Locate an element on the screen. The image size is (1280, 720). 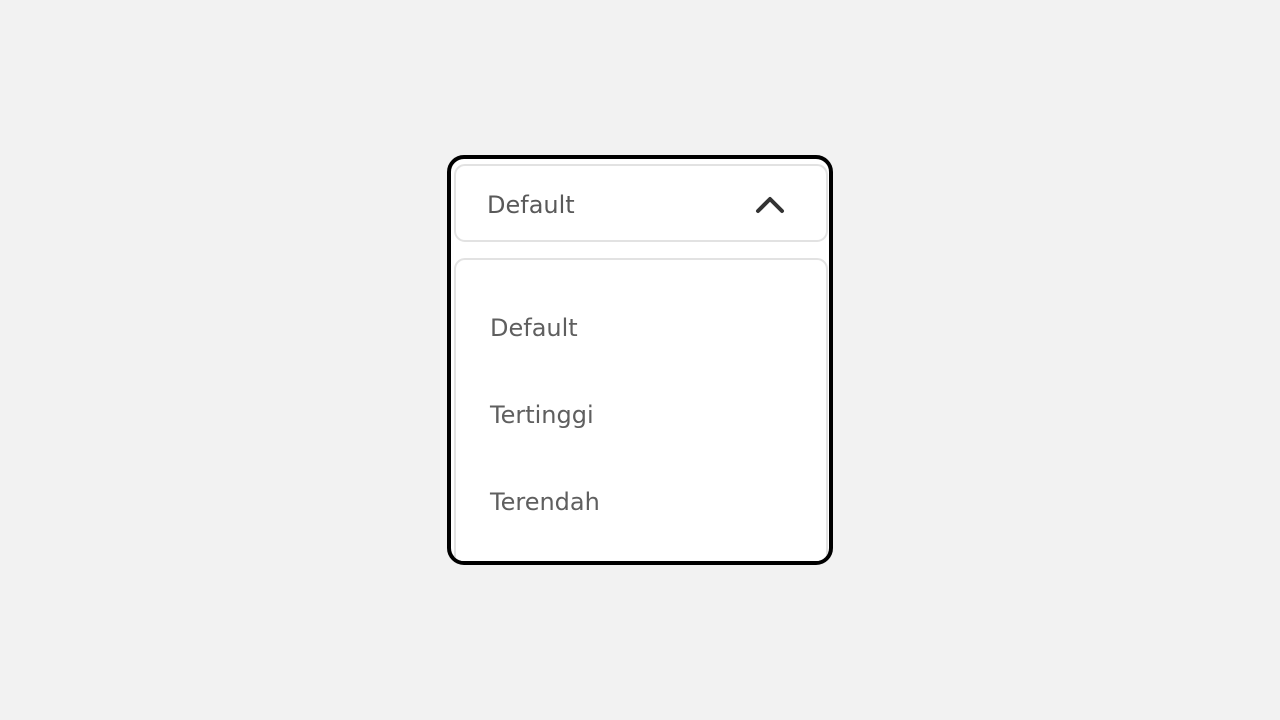
option-label: Default is located at coordinates (534, 328).